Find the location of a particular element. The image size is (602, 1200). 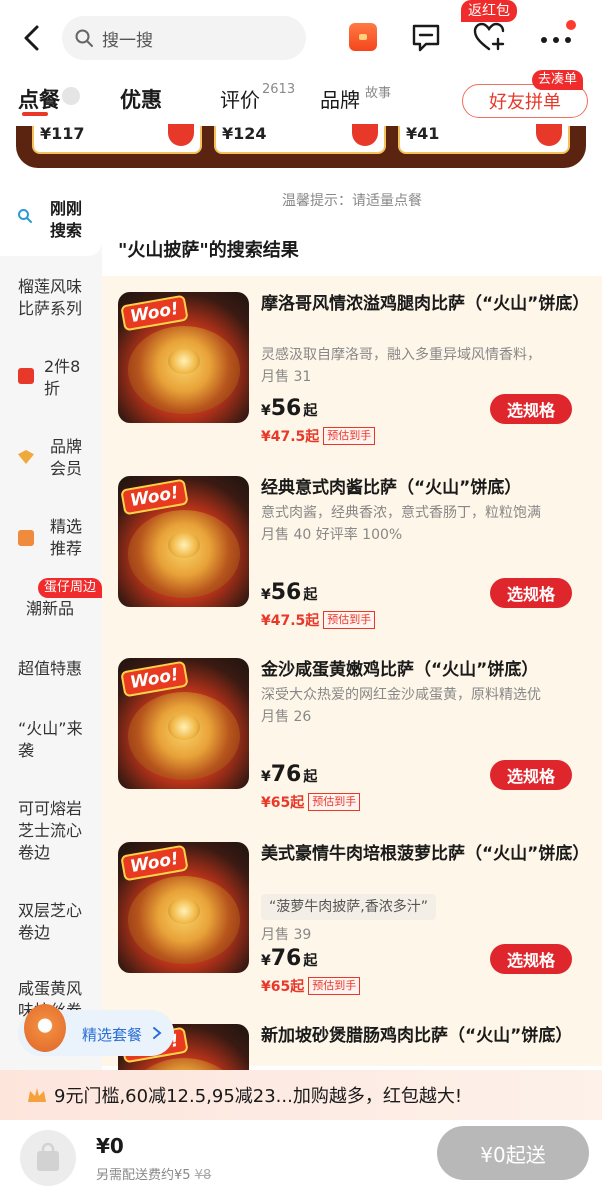

cart-total: ¥0 is located at coordinates (110, 1146).